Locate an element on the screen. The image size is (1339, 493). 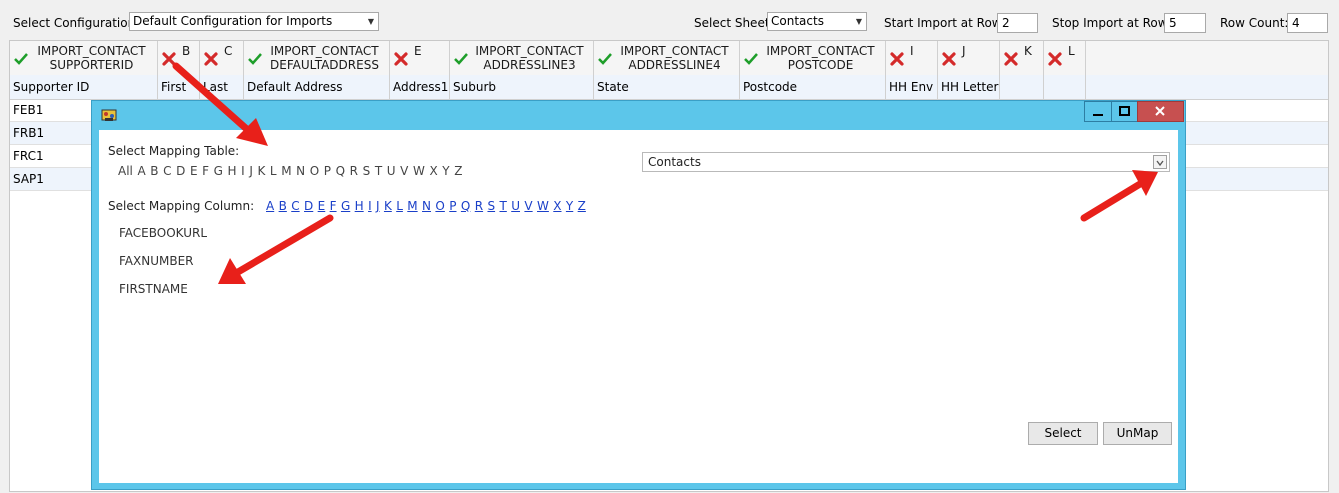
table-letter: B is located at coordinates (154, 171).